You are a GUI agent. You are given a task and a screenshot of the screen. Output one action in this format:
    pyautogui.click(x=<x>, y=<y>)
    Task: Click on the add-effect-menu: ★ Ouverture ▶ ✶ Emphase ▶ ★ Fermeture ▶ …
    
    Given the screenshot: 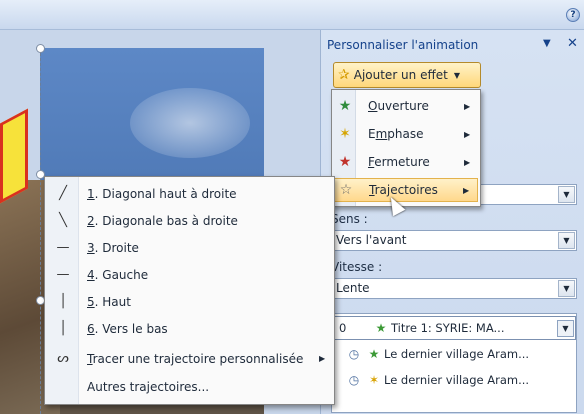 What is the action you would take?
    pyautogui.click(x=406, y=148)
    